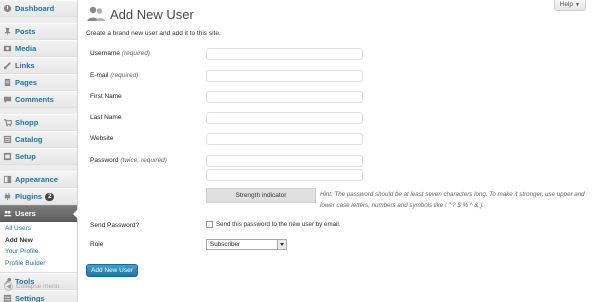 This screenshot has height=302, width=598. I want to click on menu-label: Shopp, so click(27, 122).